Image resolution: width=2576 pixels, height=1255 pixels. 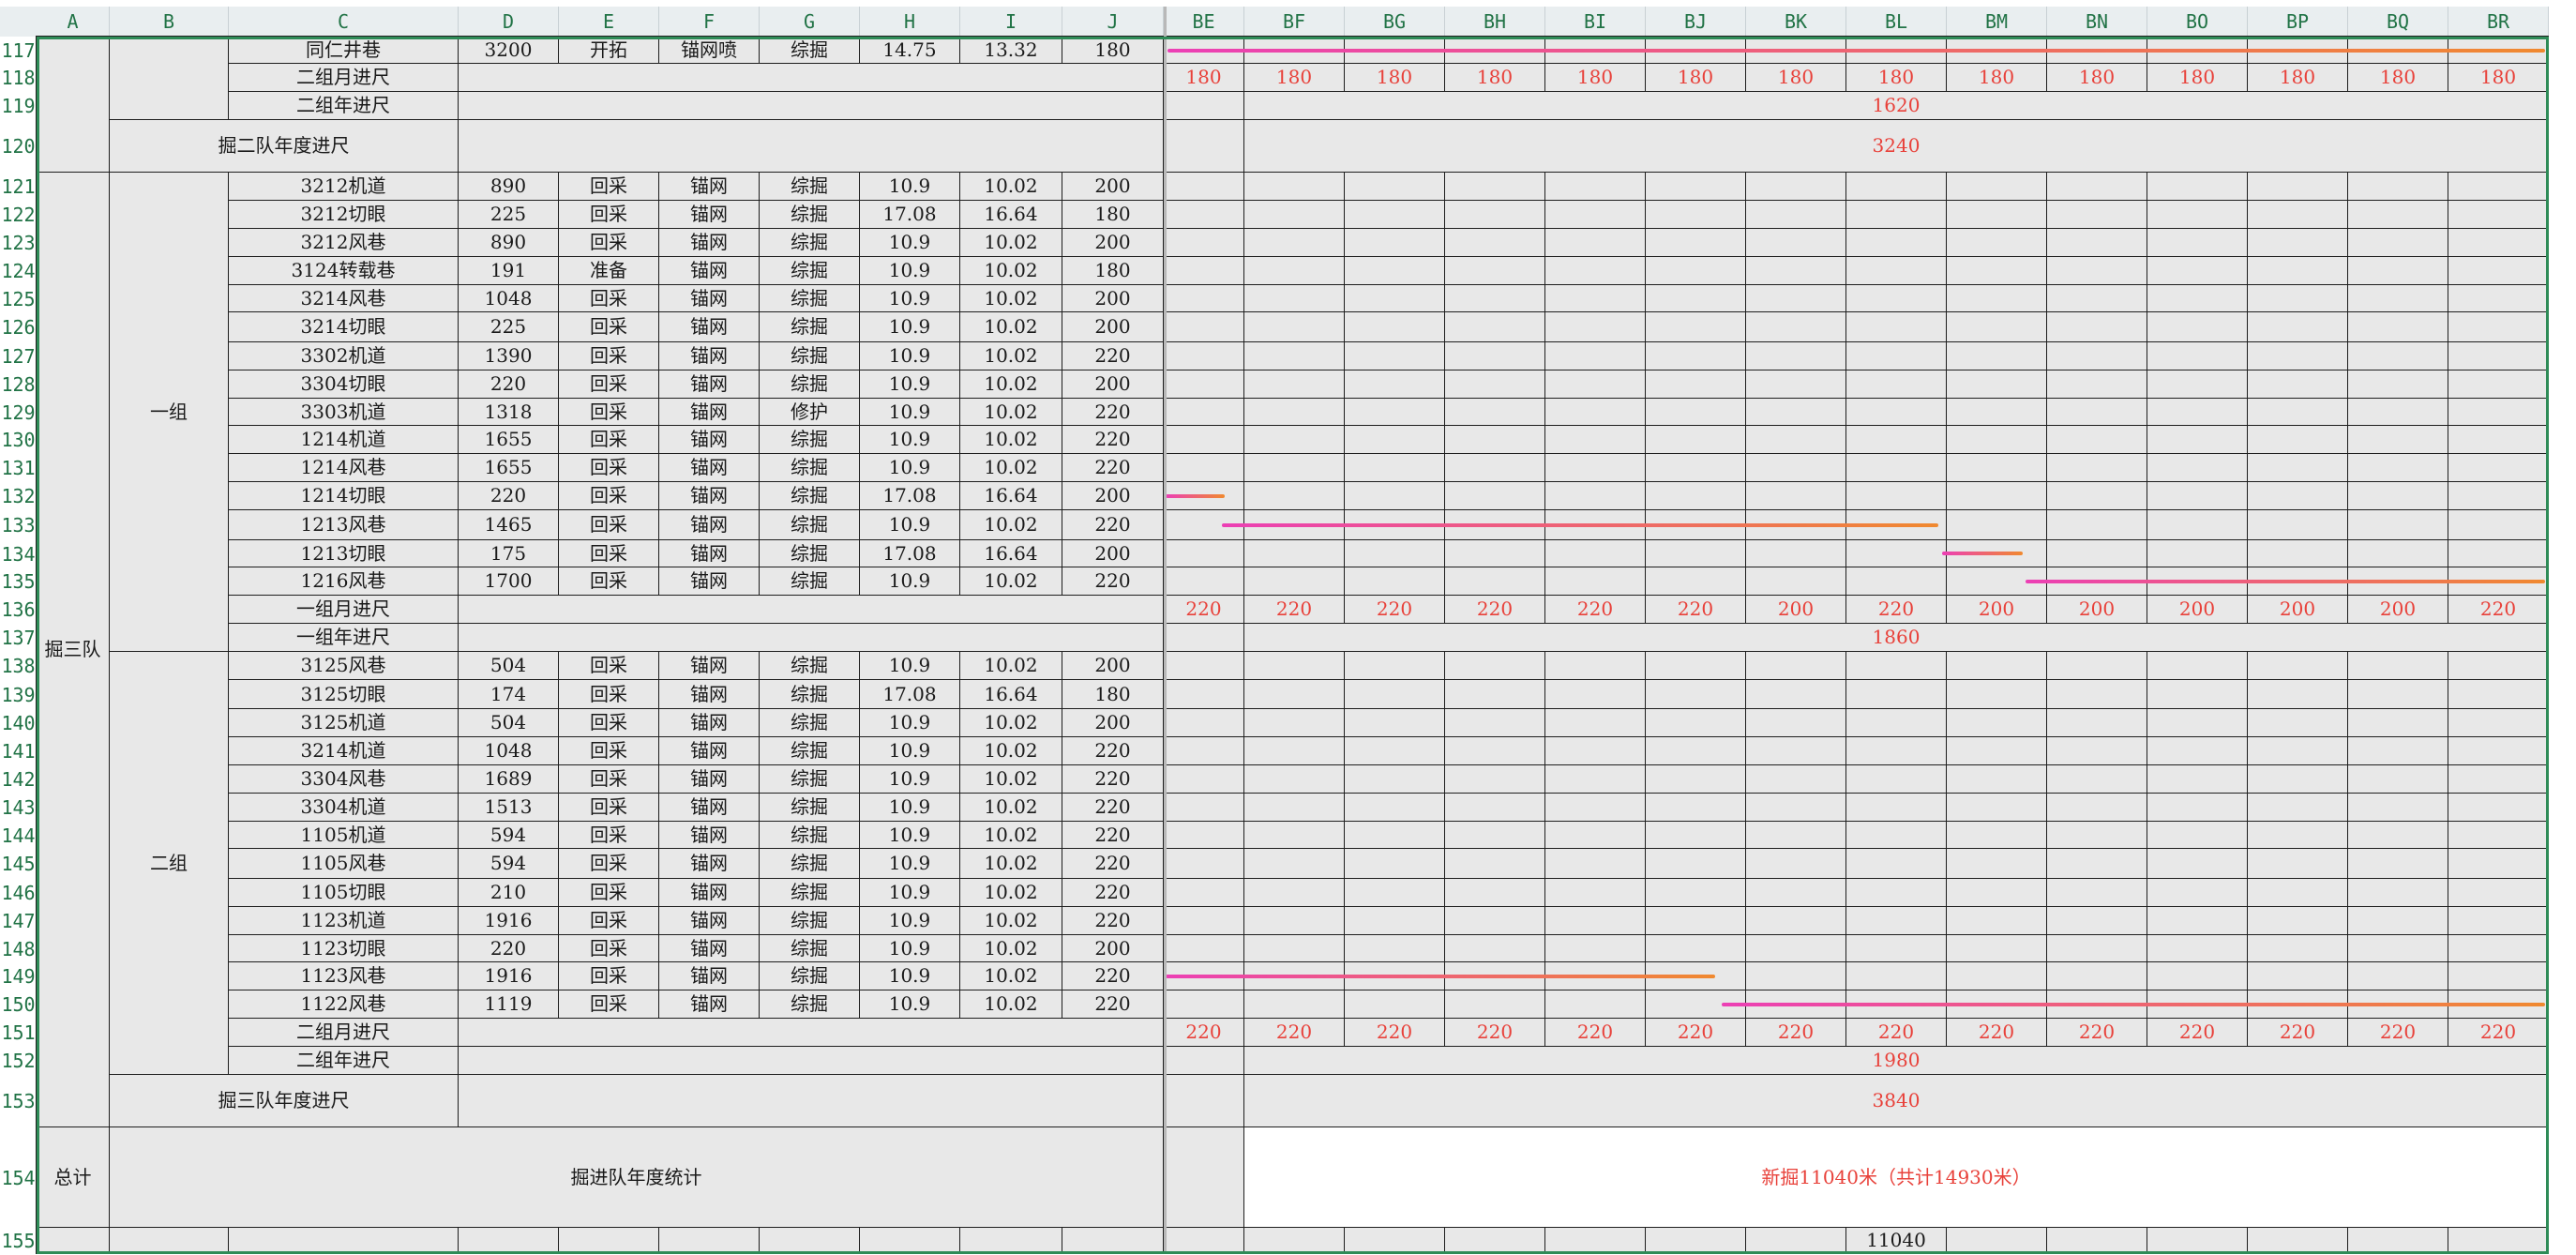 What do you see at coordinates (344, 22) in the screenshot?
I see `column-header-C: C` at bounding box center [344, 22].